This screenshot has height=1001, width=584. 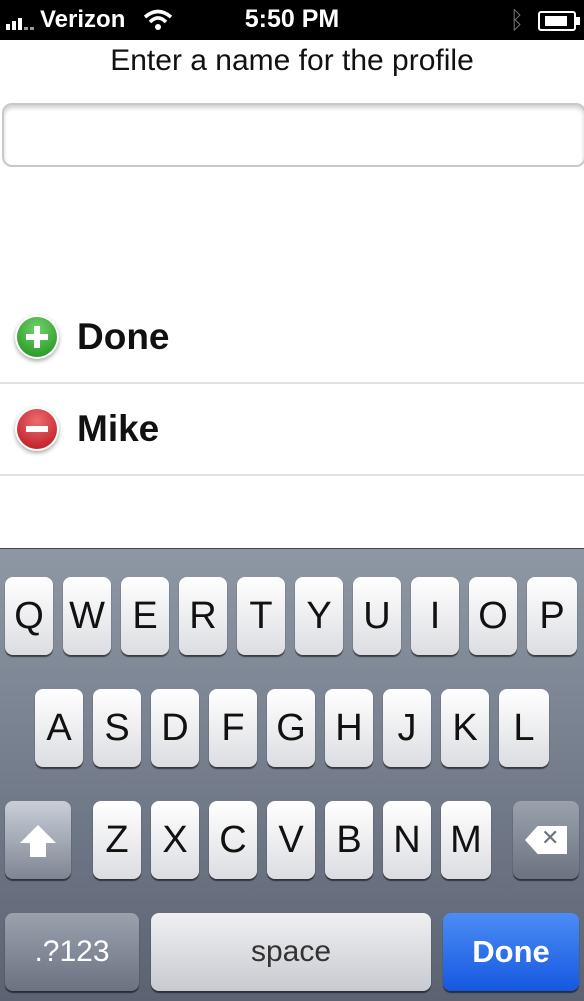 I want to click on key-f: F, so click(x=233, y=728).